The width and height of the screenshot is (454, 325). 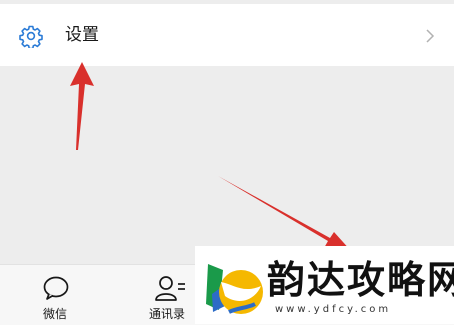 I want to click on gear-icon, so click(x=31, y=36).